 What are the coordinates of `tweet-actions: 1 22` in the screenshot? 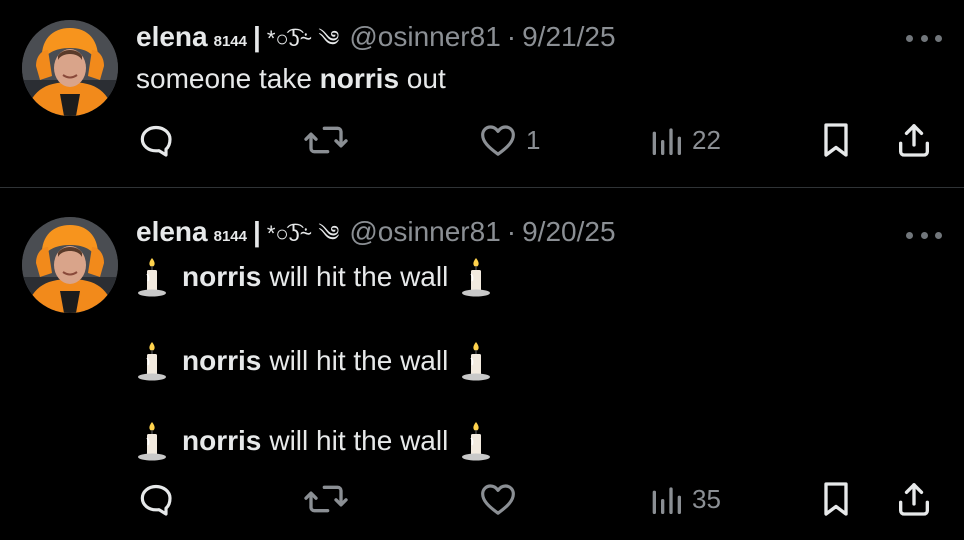 It's located at (482, 140).